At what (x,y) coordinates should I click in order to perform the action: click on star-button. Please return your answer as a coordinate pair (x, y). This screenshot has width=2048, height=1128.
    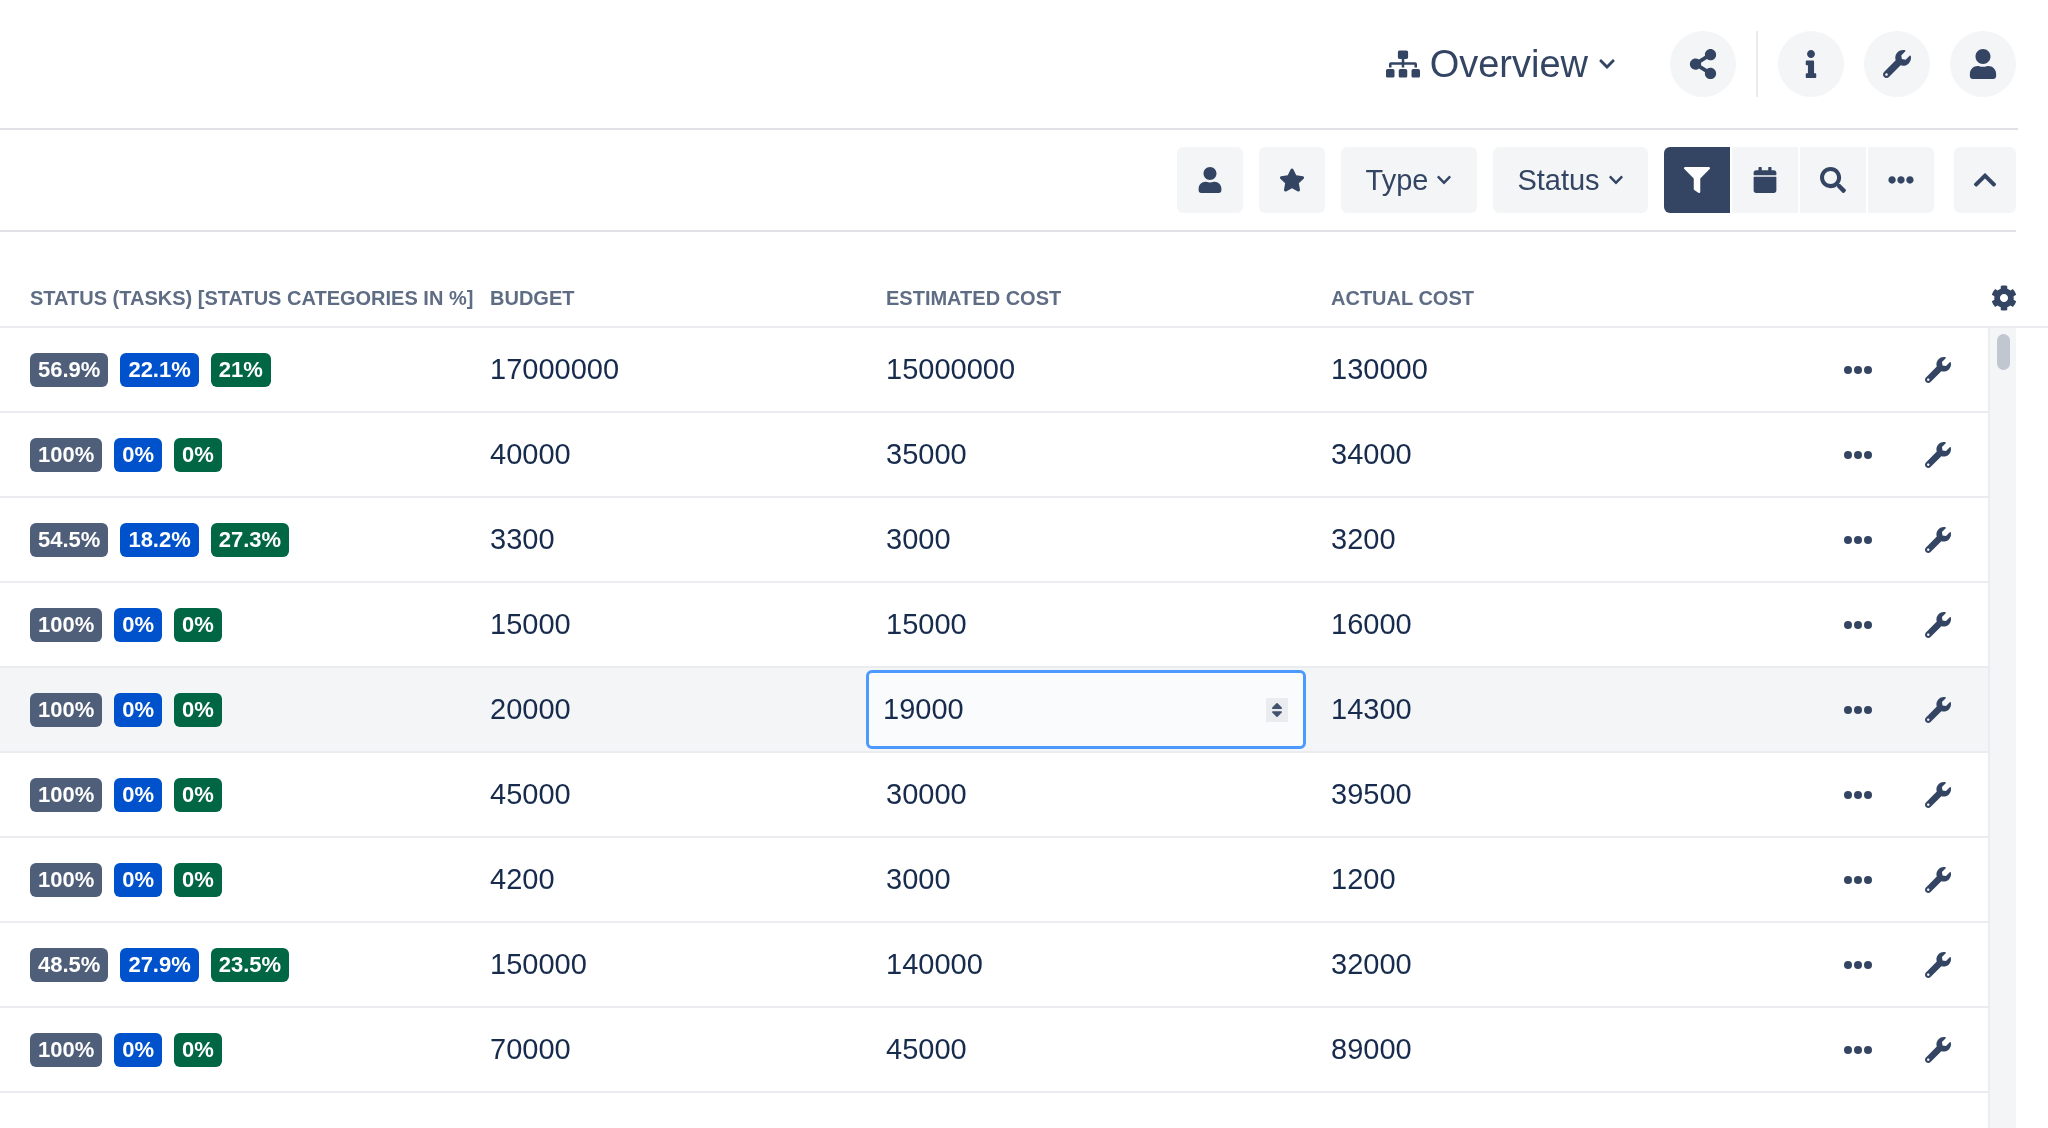
    Looking at the image, I should click on (1292, 180).